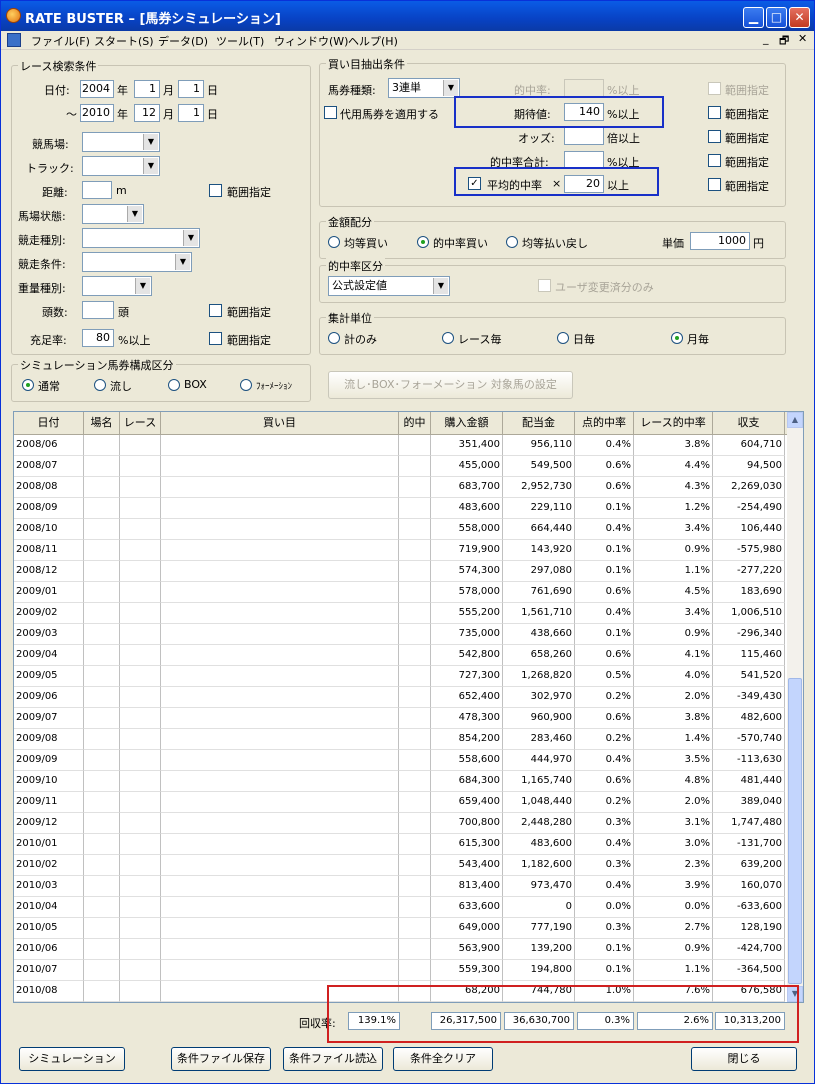 This screenshot has height=1084, width=815. What do you see at coordinates (784, 41) in the screenshot?
I see `mdi-restore-icon: 🗗` at bounding box center [784, 41].